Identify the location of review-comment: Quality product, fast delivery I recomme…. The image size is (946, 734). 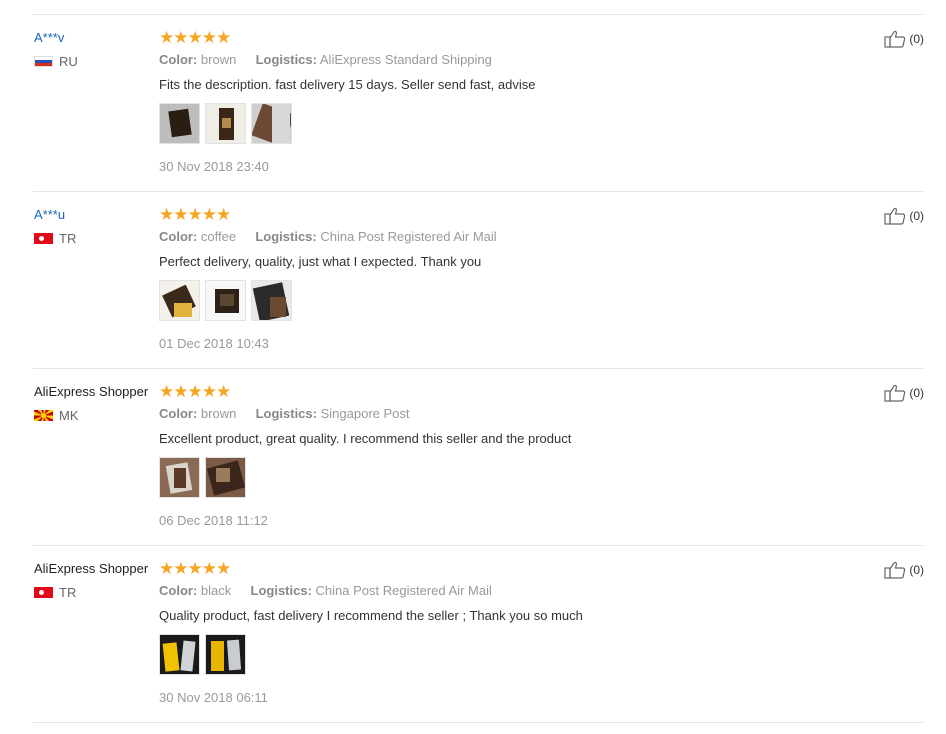
(371, 615).